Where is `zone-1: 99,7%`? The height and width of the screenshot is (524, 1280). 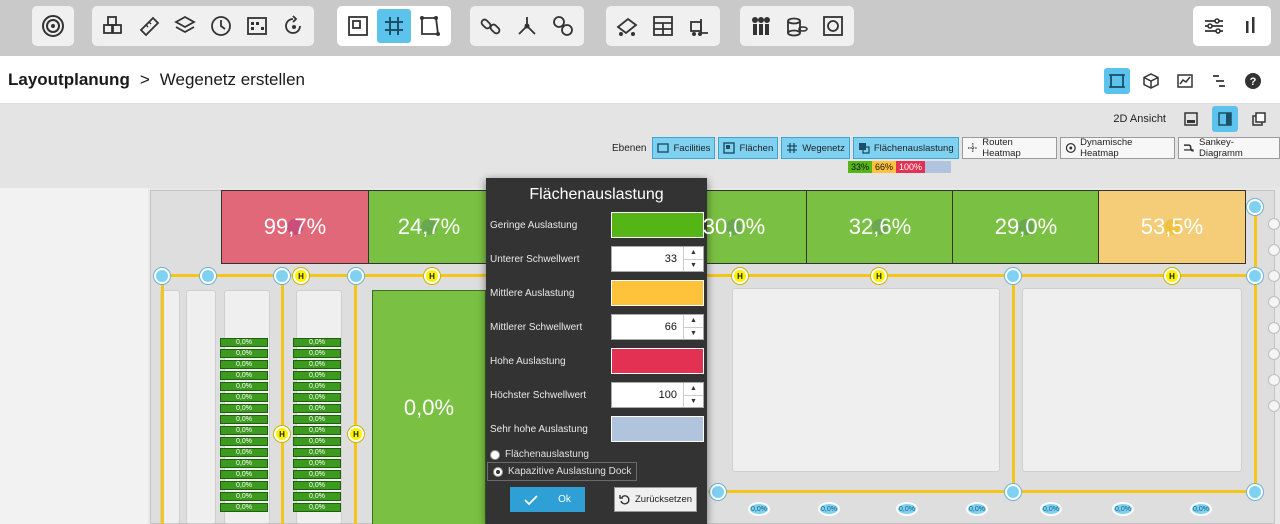
zone-1: 99,7% is located at coordinates (295, 227).